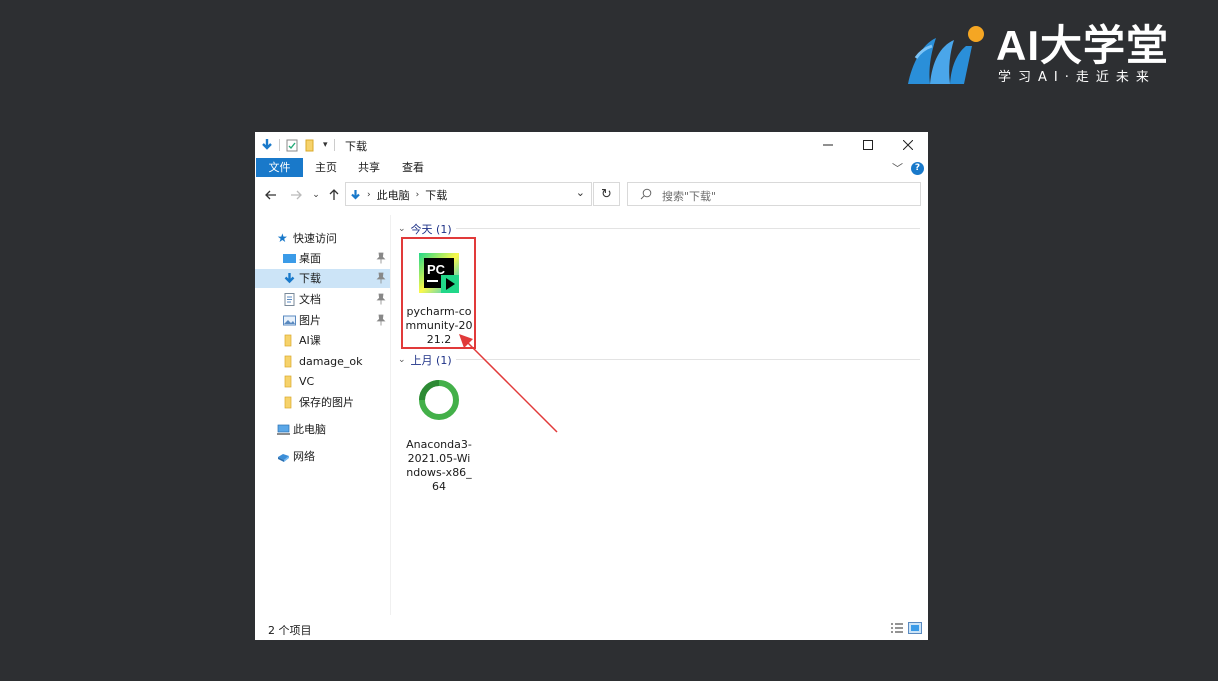 The image size is (1218, 681). What do you see at coordinates (689, 196) in the screenshot?
I see `search-input: 搜索"下载"` at bounding box center [689, 196].